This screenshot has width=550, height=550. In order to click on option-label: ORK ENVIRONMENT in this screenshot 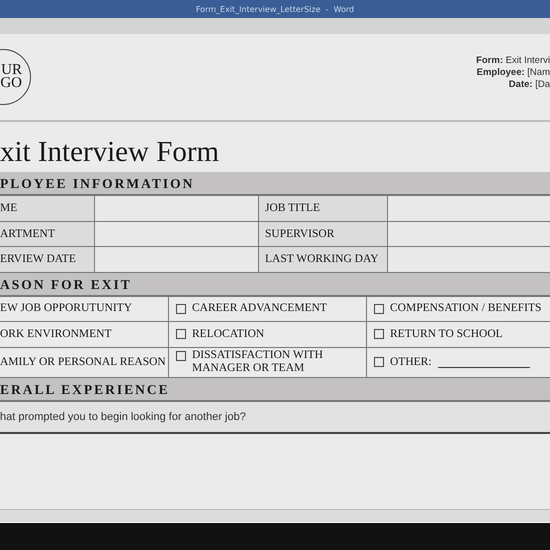, I will do `click(56, 334)`.